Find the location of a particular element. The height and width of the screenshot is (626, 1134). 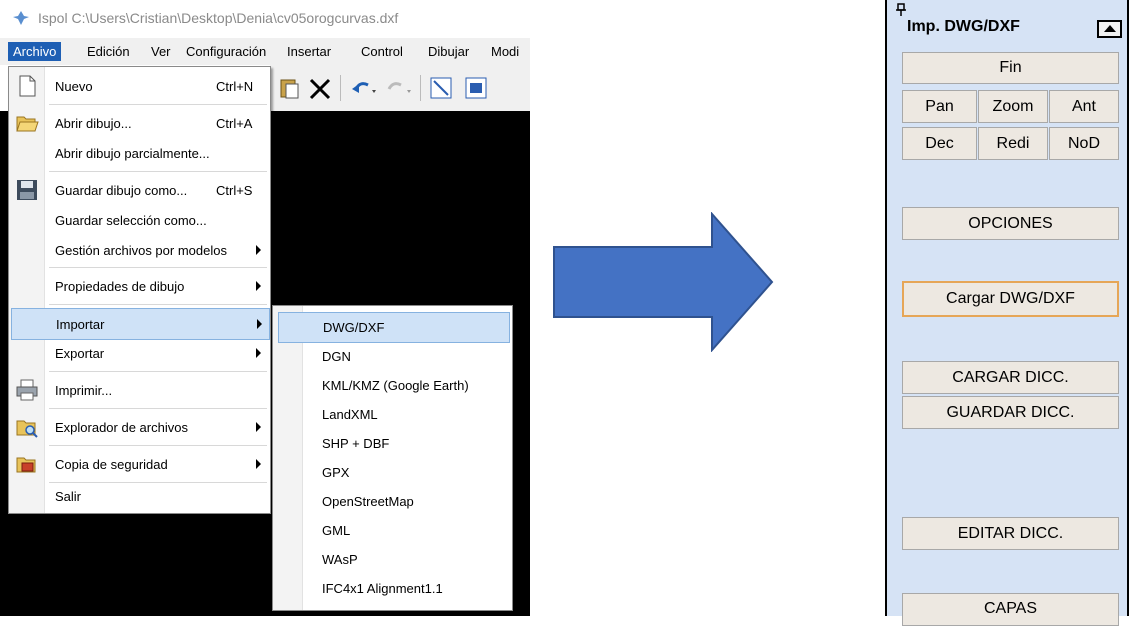

menu-item-label: Nuevo is located at coordinates (74, 86).